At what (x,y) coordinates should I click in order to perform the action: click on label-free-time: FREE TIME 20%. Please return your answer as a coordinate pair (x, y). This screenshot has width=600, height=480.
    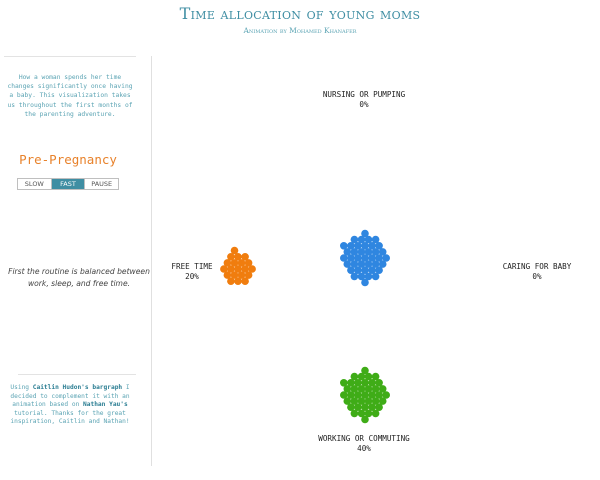
    Looking at the image, I should click on (191, 272).